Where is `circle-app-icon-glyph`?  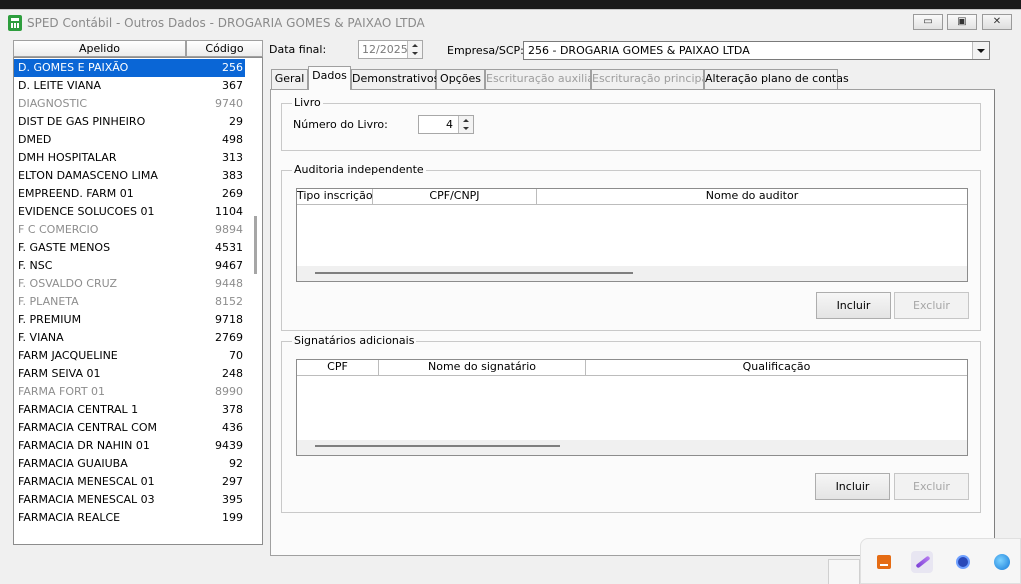 circle-app-icon-glyph is located at coordinates (963, 562).